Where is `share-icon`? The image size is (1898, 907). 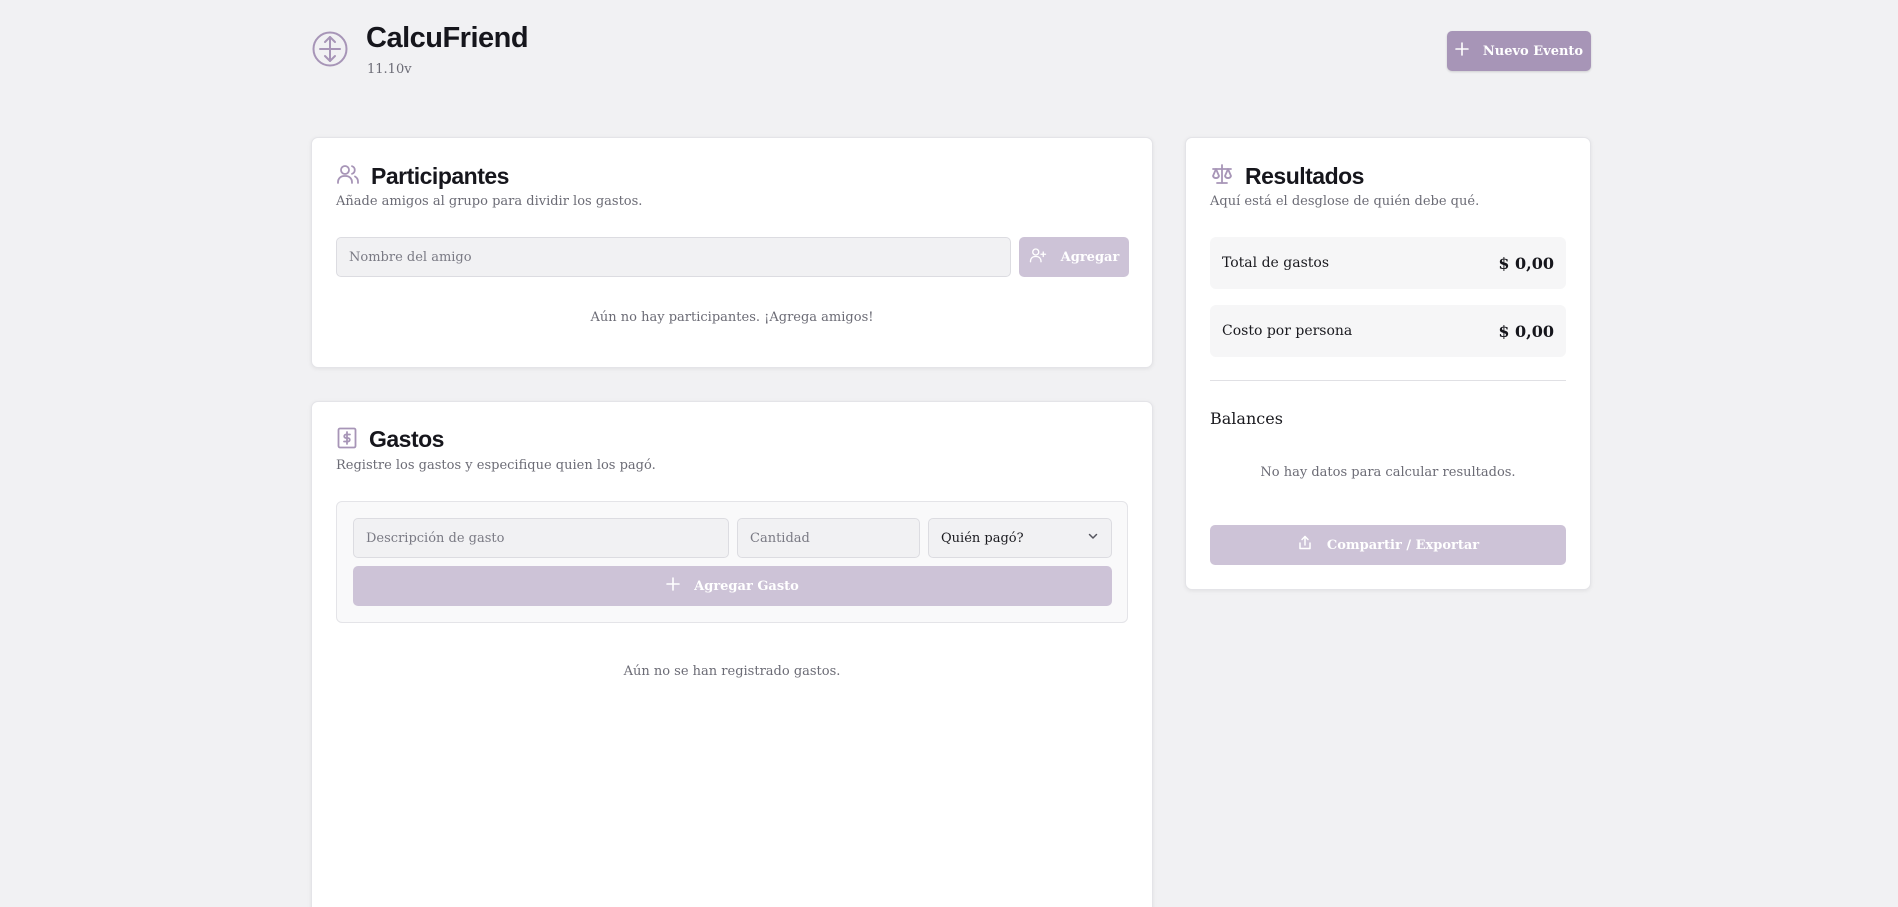
share-icon is located at coordinates (1305, 545).